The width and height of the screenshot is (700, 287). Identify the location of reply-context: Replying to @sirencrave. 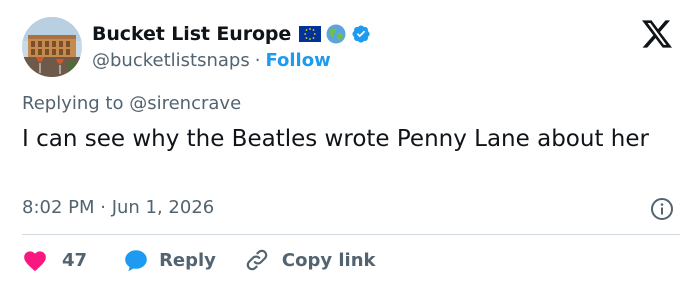
(131, 103).